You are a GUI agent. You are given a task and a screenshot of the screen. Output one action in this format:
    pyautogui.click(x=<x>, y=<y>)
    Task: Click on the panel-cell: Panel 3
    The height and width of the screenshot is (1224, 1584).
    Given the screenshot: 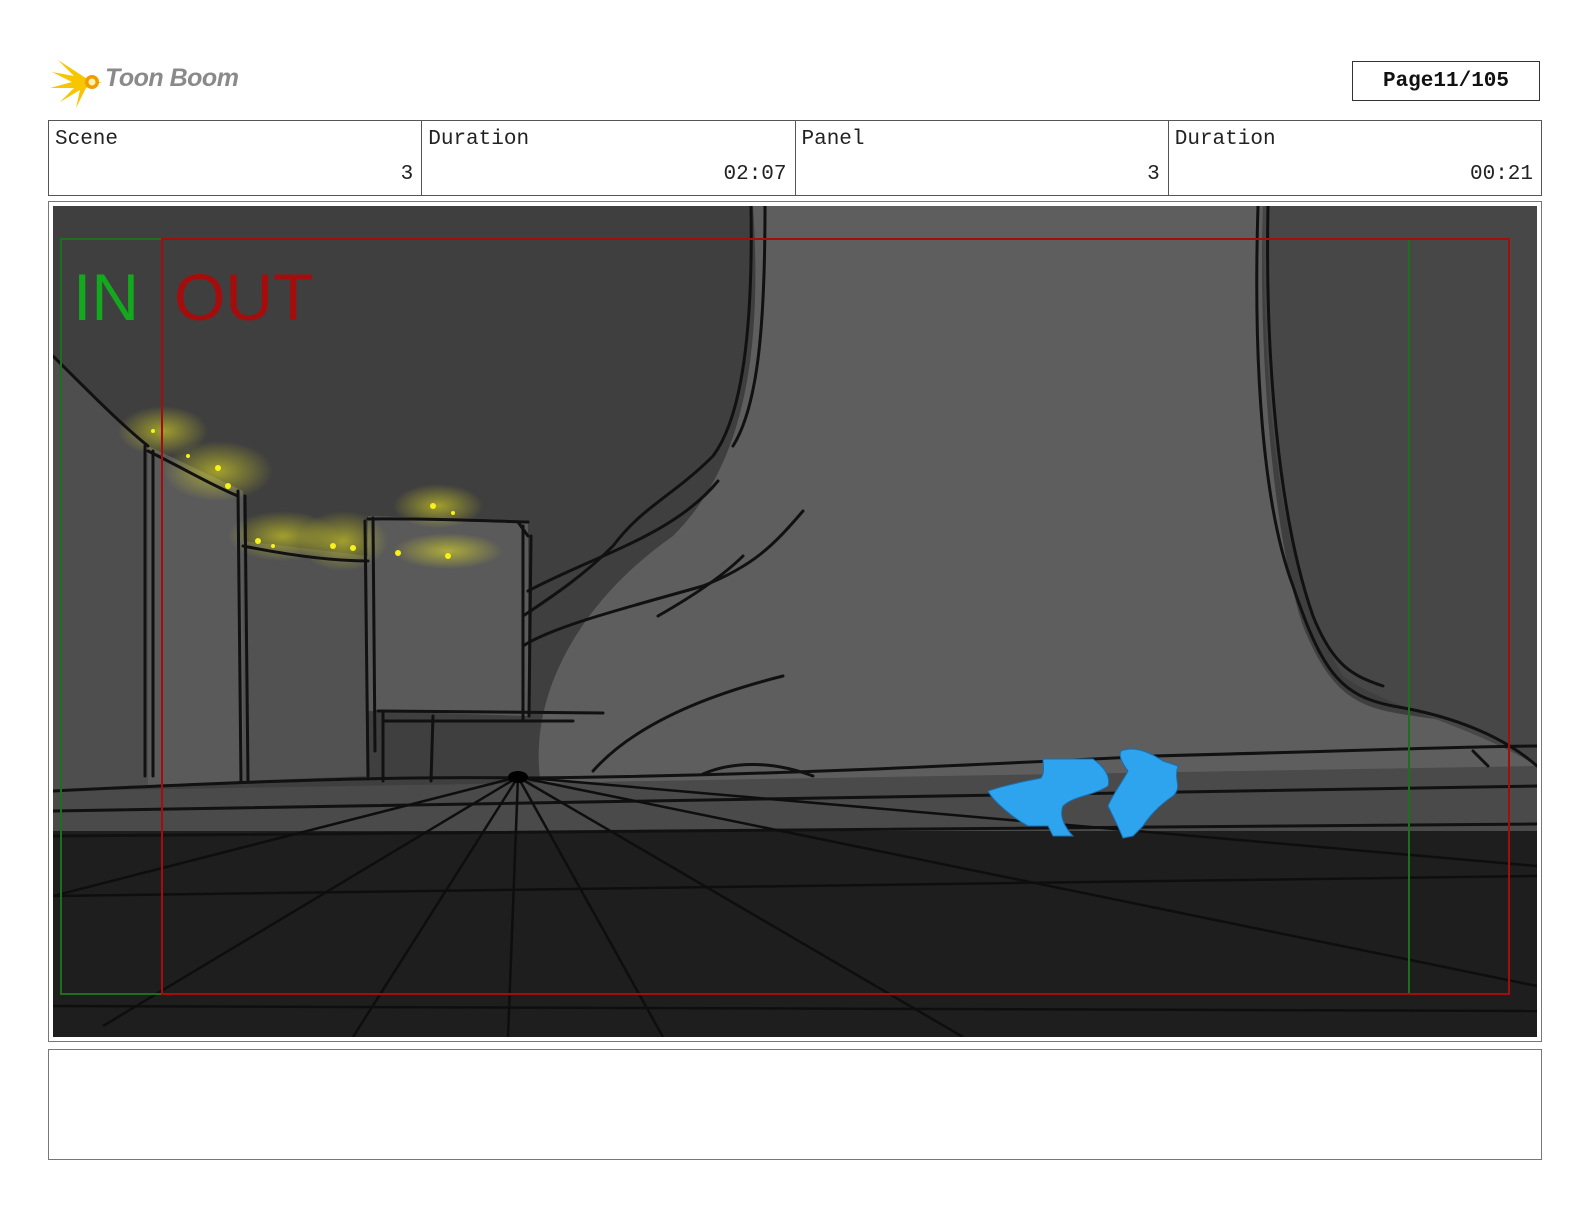 What is the action you would take?
    pyautogui.click(x=982, y=158)
    